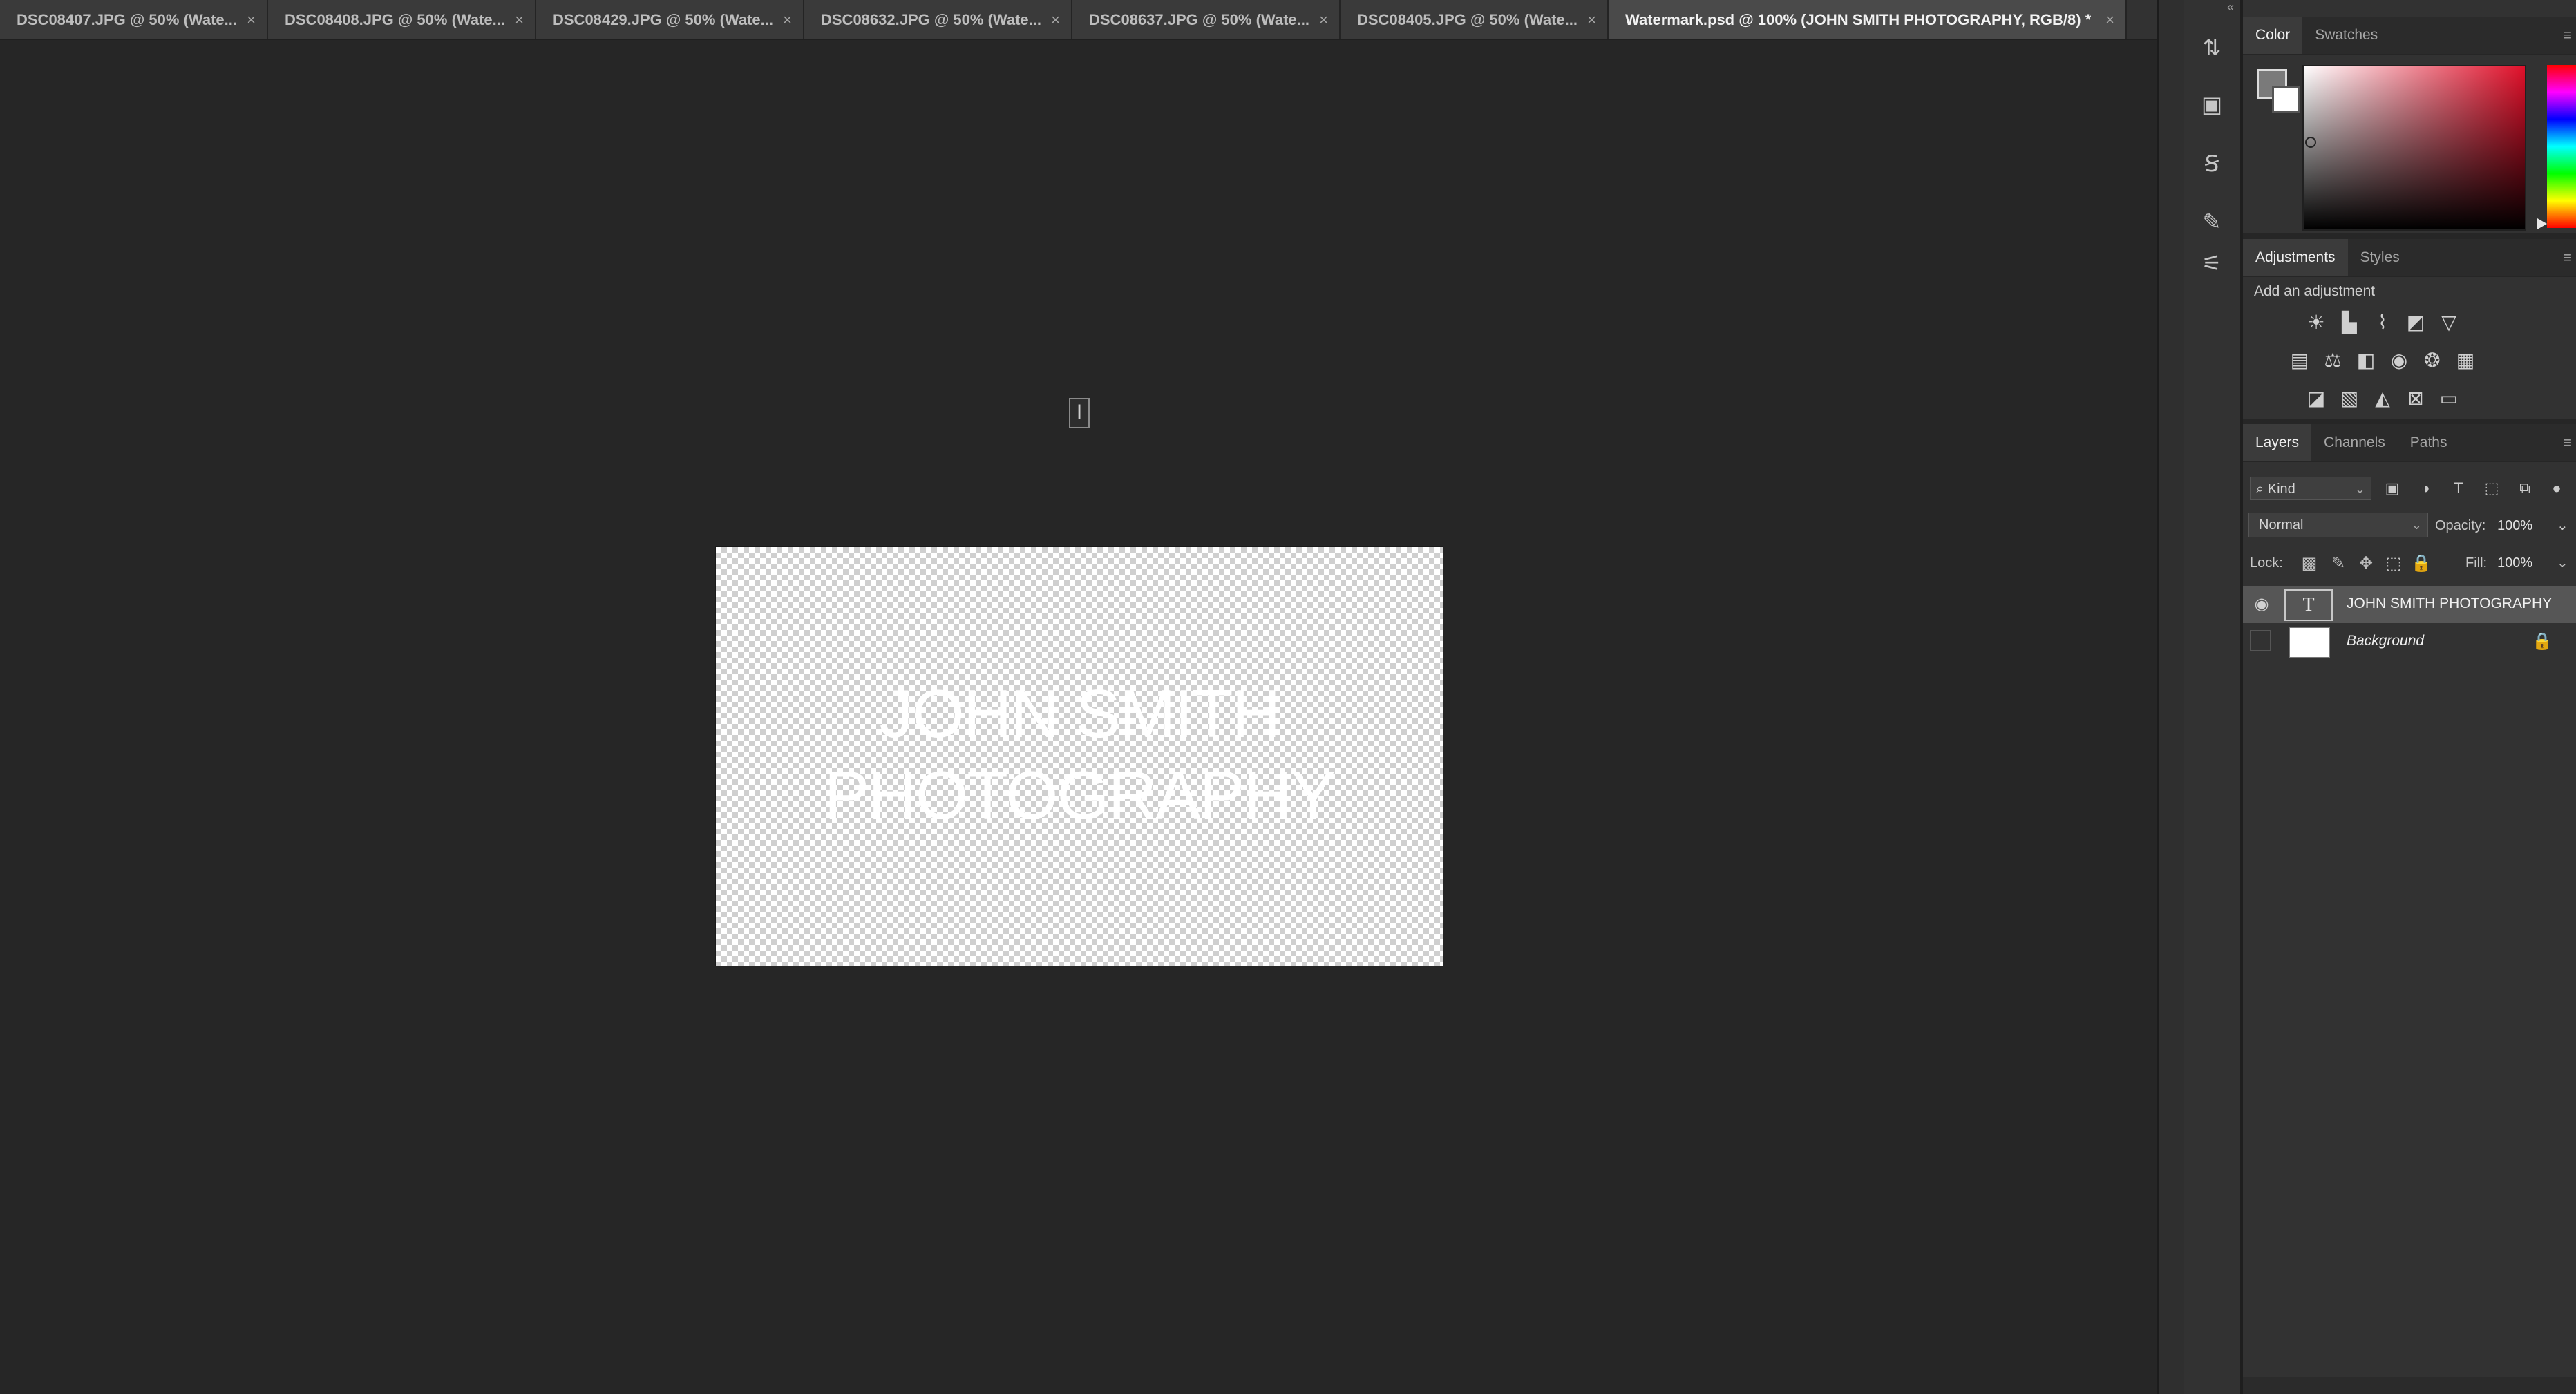 The image size is (2576, 1394). I want to click on blend-mode-value: Normal, so click(2281, 525).